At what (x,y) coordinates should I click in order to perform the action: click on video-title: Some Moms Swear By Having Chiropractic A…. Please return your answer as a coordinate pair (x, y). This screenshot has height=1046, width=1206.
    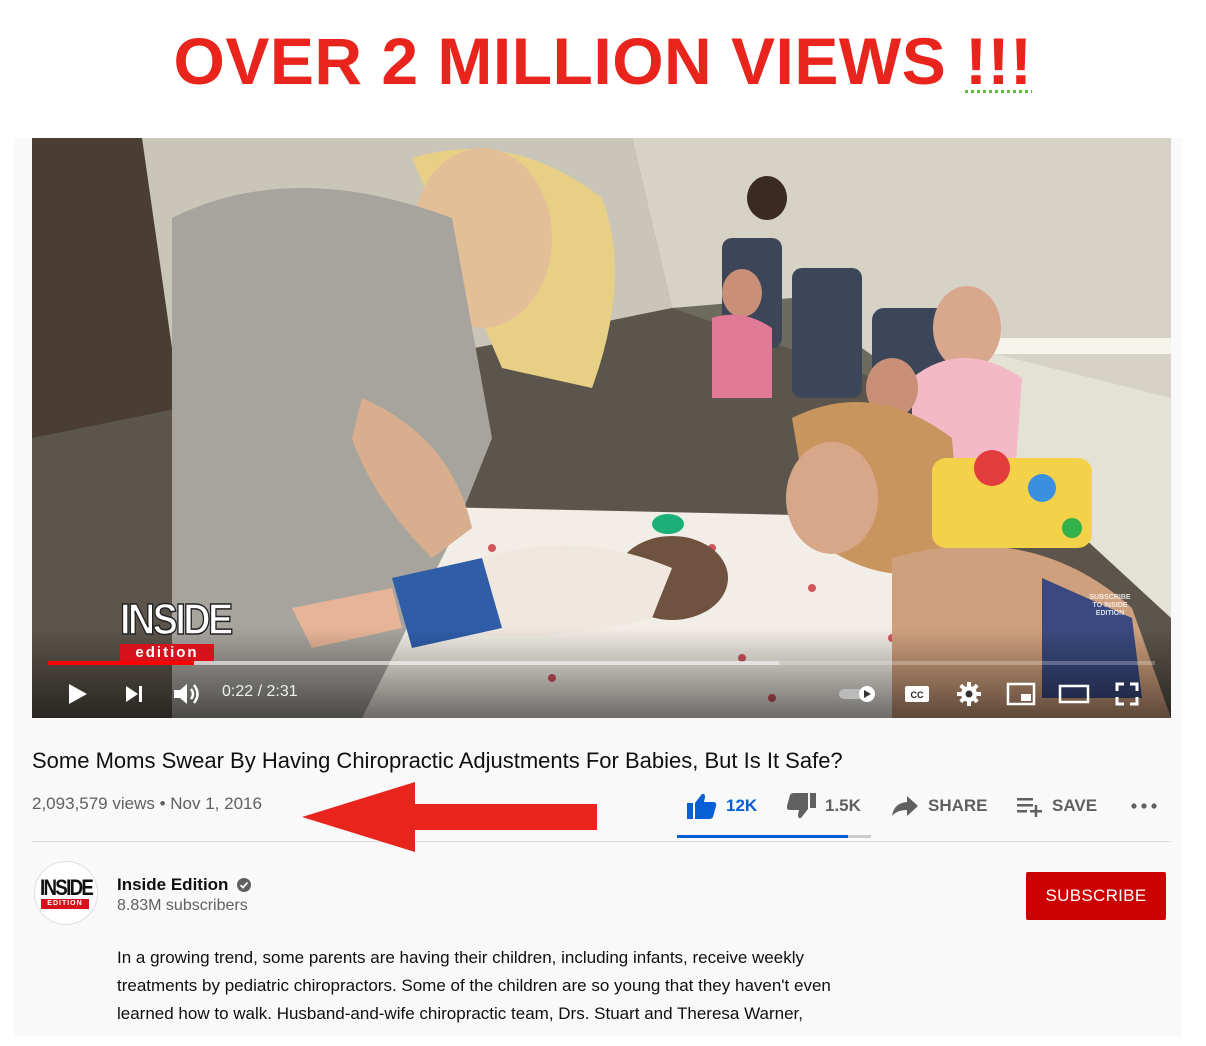
    Looking at the image, I should click on (437, 760).